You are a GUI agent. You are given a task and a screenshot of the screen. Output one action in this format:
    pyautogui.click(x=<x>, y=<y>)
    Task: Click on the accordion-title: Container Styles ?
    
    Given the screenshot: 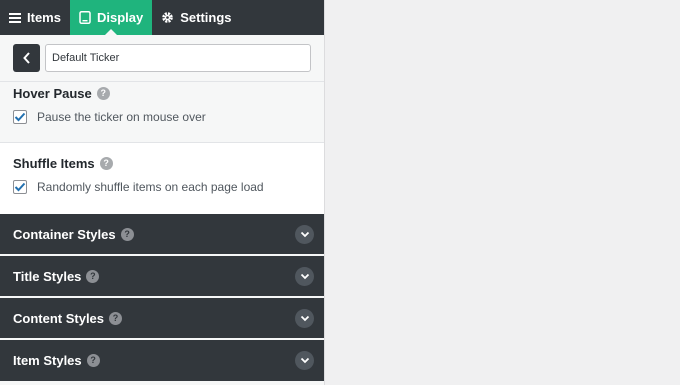 What is the action you would take?
    pyautogui.click(x=73, y=234)
    